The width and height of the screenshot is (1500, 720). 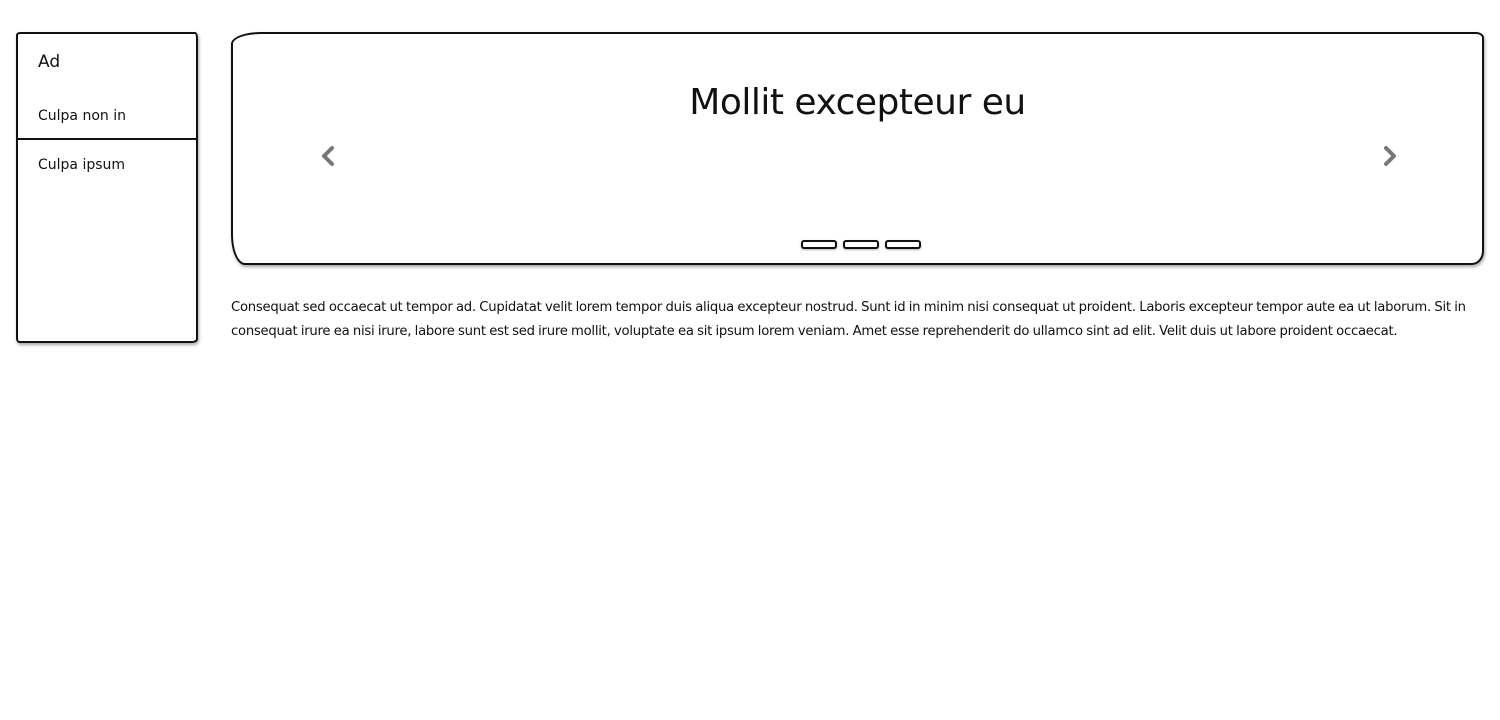 I want to click on sidebar-header-section, so click(x=107, y=87).